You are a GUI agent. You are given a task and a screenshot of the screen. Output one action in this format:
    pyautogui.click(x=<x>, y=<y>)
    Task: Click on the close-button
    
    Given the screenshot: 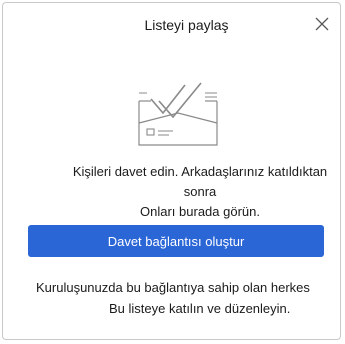 What is the action you would take?
    pyautogui.click(x=322, y=24)
    